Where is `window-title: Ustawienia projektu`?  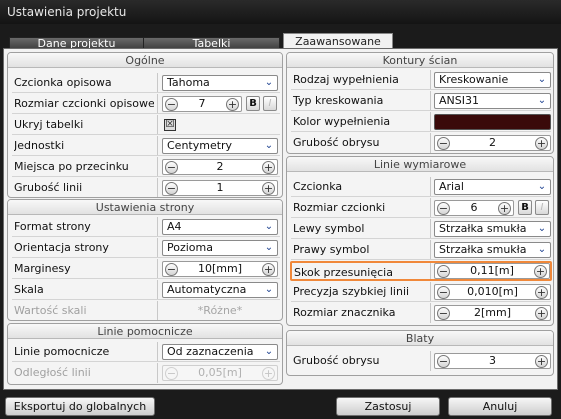
window-title: Ustawienia projektu is located at coordinates (280, 12).